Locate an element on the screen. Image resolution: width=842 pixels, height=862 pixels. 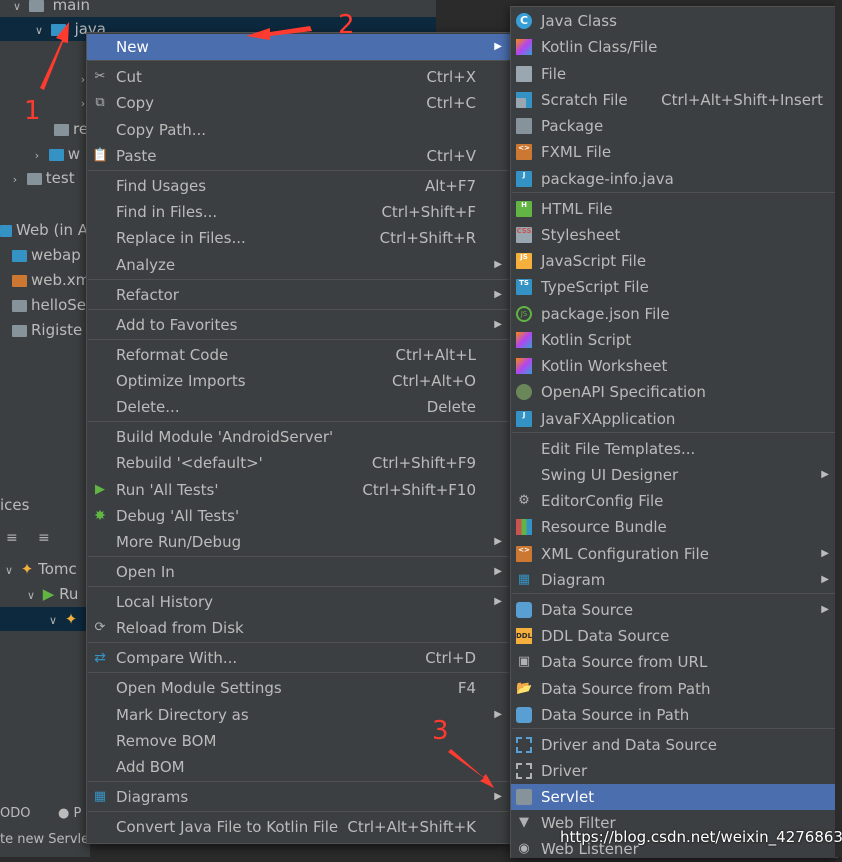
annotation-2: 2 is located at coordinates (346, 25).